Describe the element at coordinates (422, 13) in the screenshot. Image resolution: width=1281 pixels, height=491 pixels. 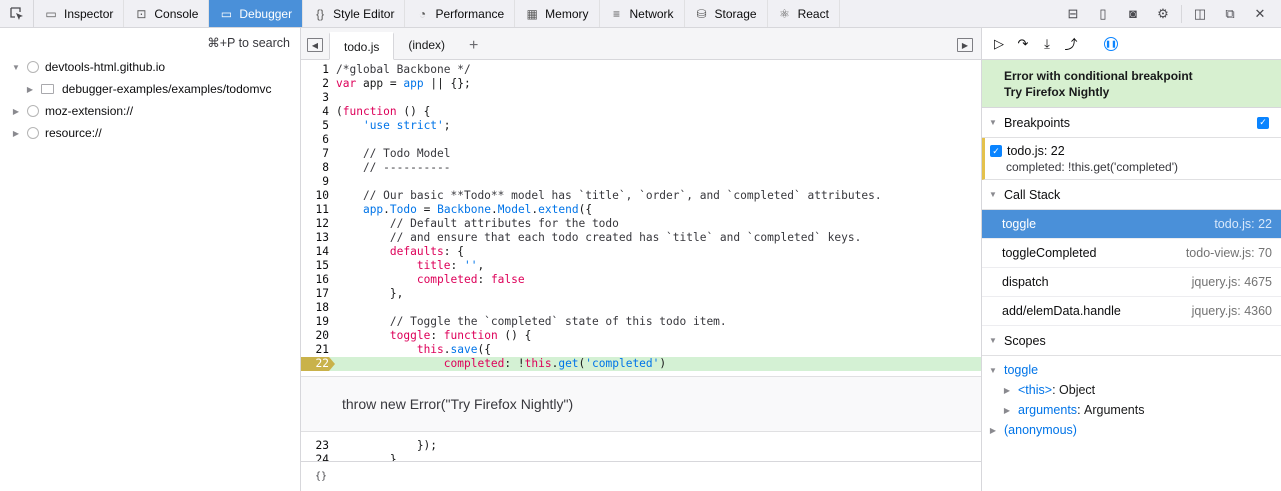
I see `performance-icon: ◔` at that location.